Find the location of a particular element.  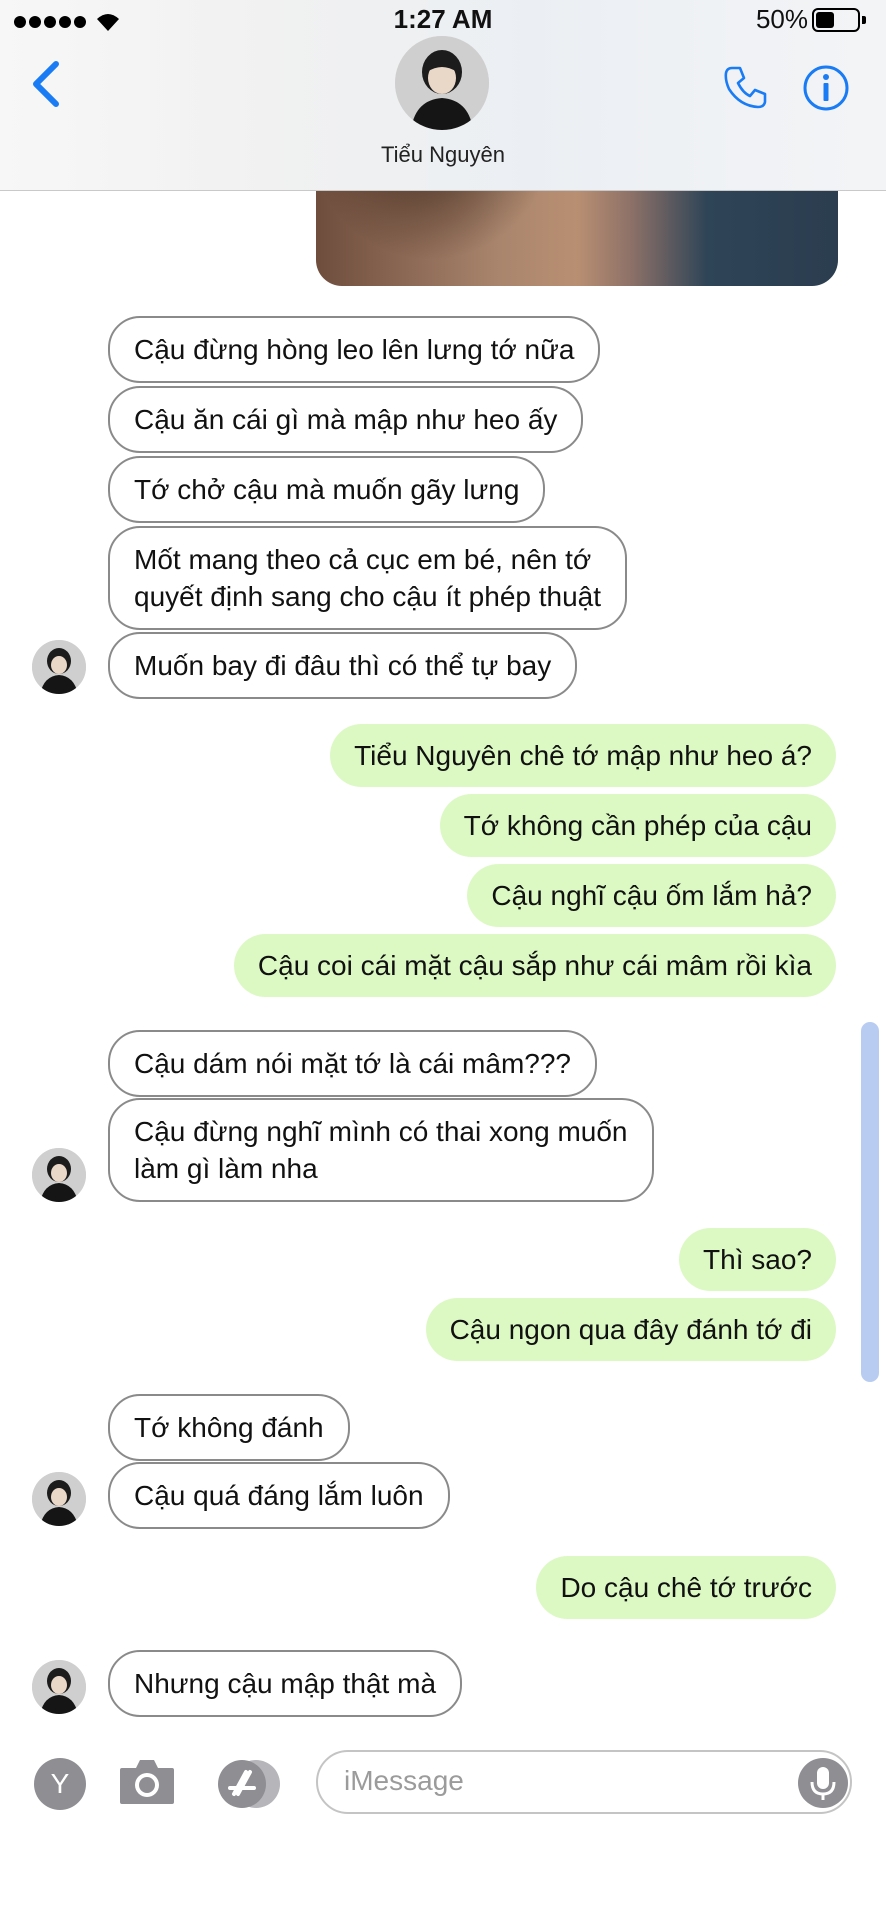

phone-icon is located at coordinates (745, 87).